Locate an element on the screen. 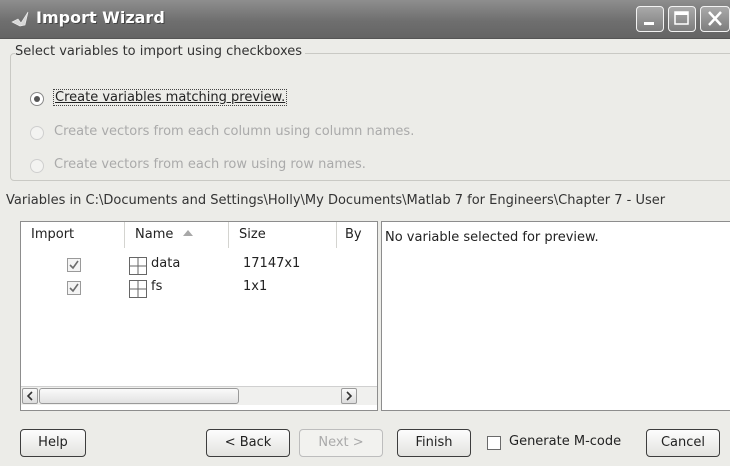 This screenshot has height=466, width=730. column-header-import: Import is located at coordinates (73, 235).